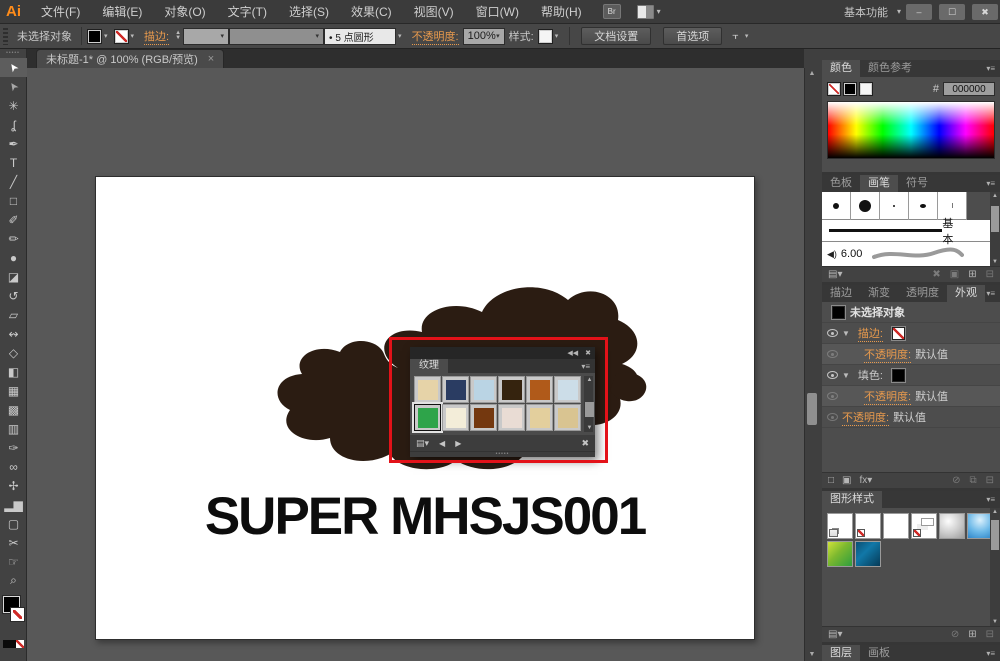 The width and height of the screenshot is (1000, 661). I want to click on brushes-scrollbar: ▲ ▼, so click(995, 229).